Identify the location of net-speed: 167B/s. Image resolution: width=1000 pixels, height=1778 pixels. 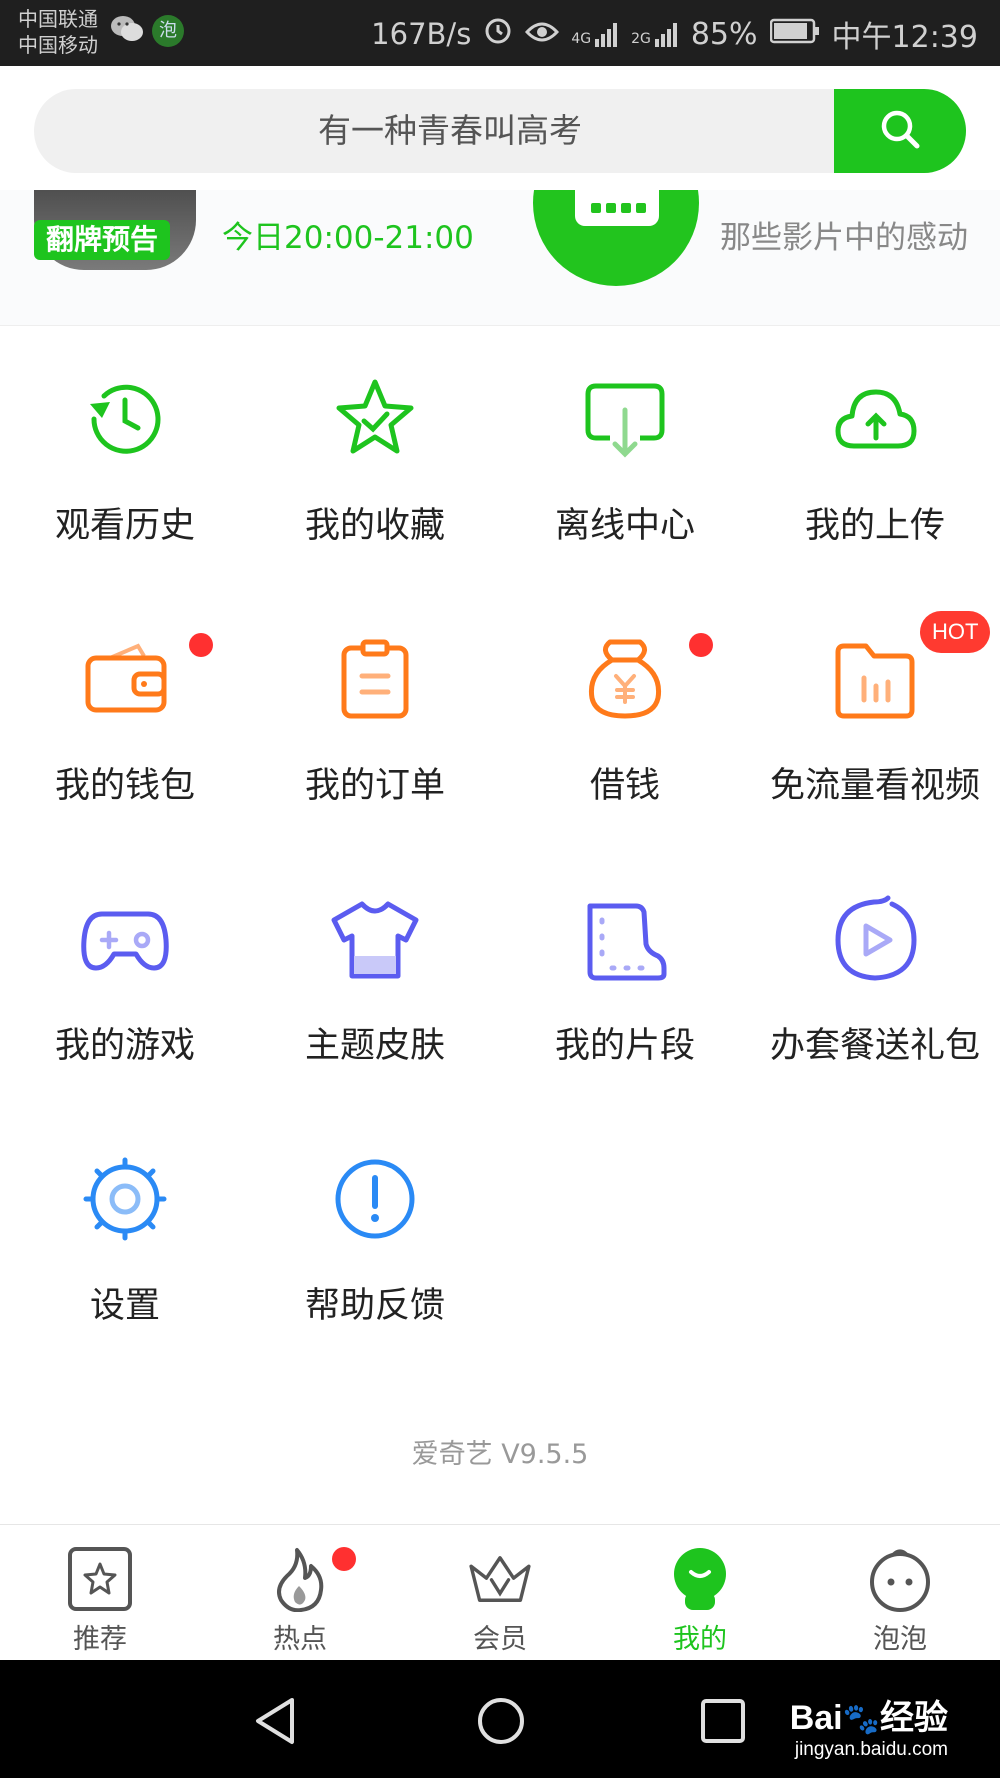
(421, 34).